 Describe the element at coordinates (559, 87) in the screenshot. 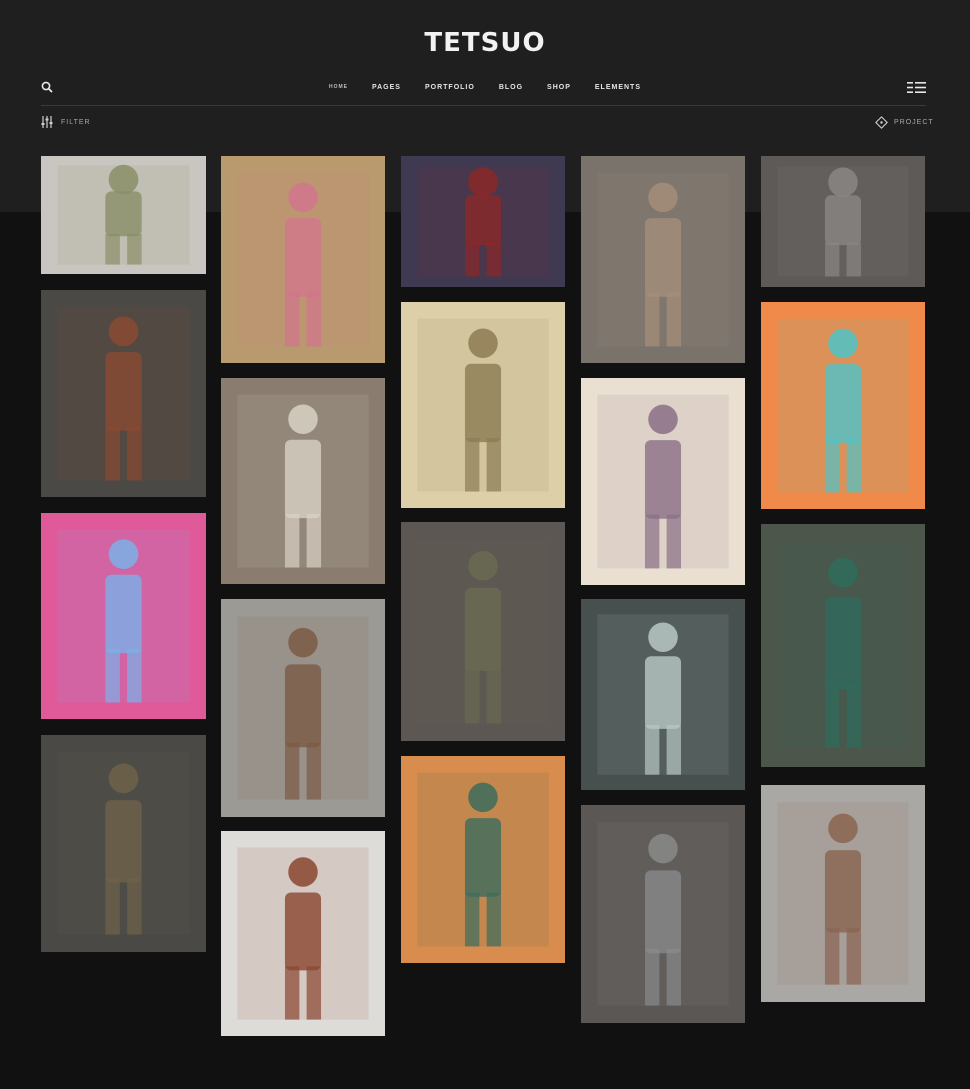

I see `nav-shop: SHOP` at that location.